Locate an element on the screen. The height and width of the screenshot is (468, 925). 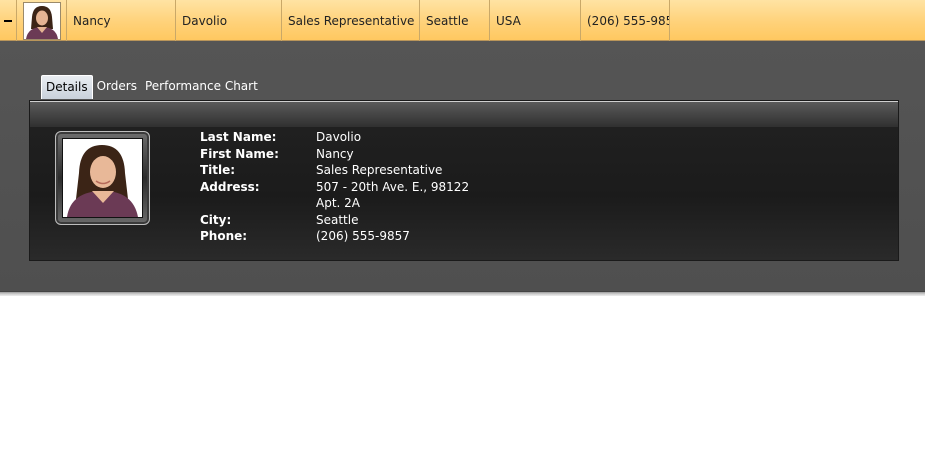
minus-icon is located at coordinates (8, 20).